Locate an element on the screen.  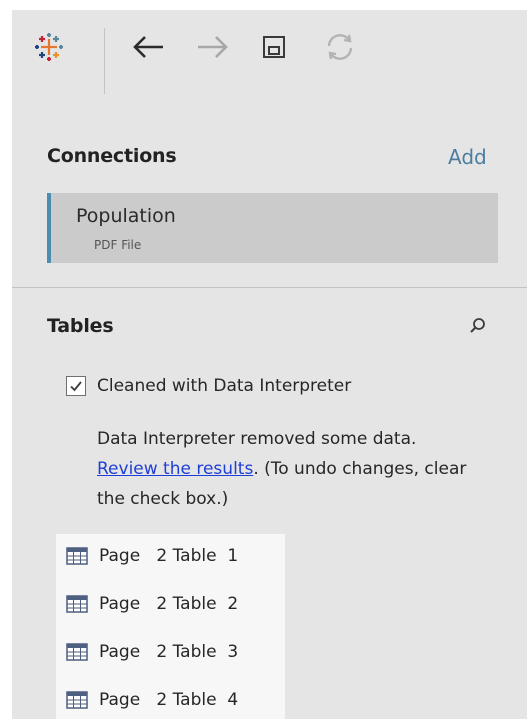
data-interpreter-row: Cleaned with Data Interpreter is located at coordinates (208, 386).